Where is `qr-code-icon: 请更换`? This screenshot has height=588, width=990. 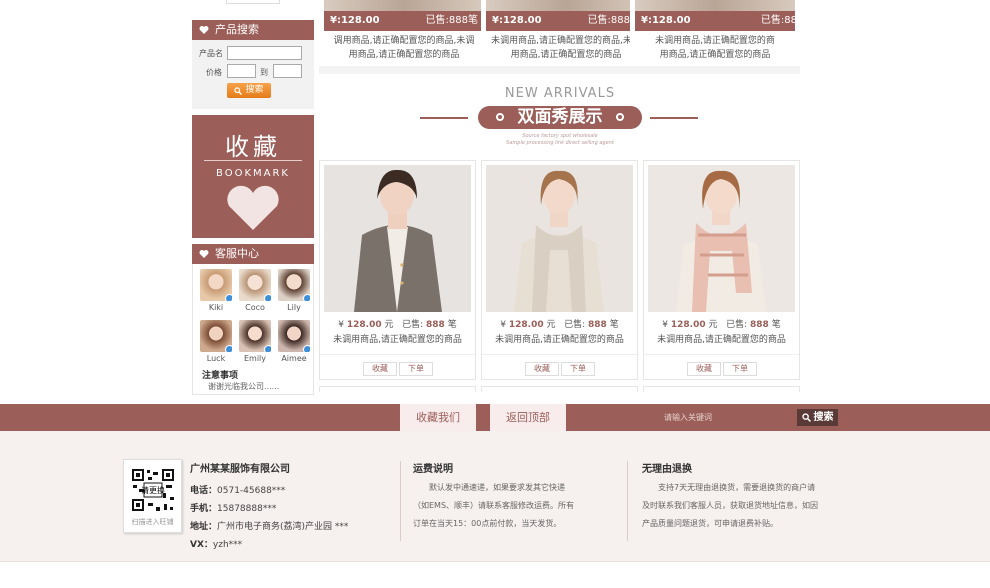
qr-code-icon: 请更换 is located at coordinates (153, 490).